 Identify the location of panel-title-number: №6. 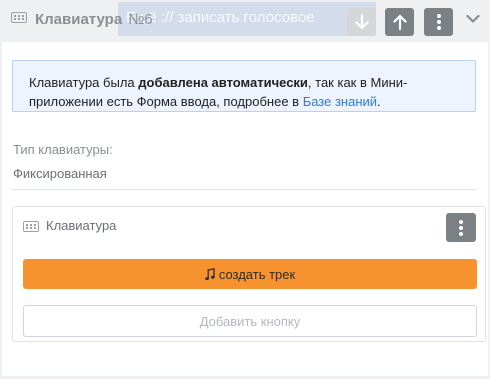
(140, 19).